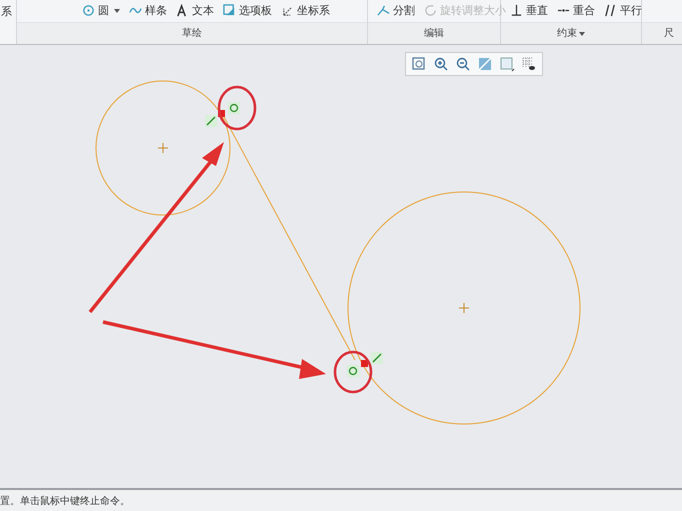 The width and height of the screenshot is (682, 511). What do you see at coordinates (529, 64) in the screenshot?
I see `grid-eye-icon` at bounding box center [529, 64].